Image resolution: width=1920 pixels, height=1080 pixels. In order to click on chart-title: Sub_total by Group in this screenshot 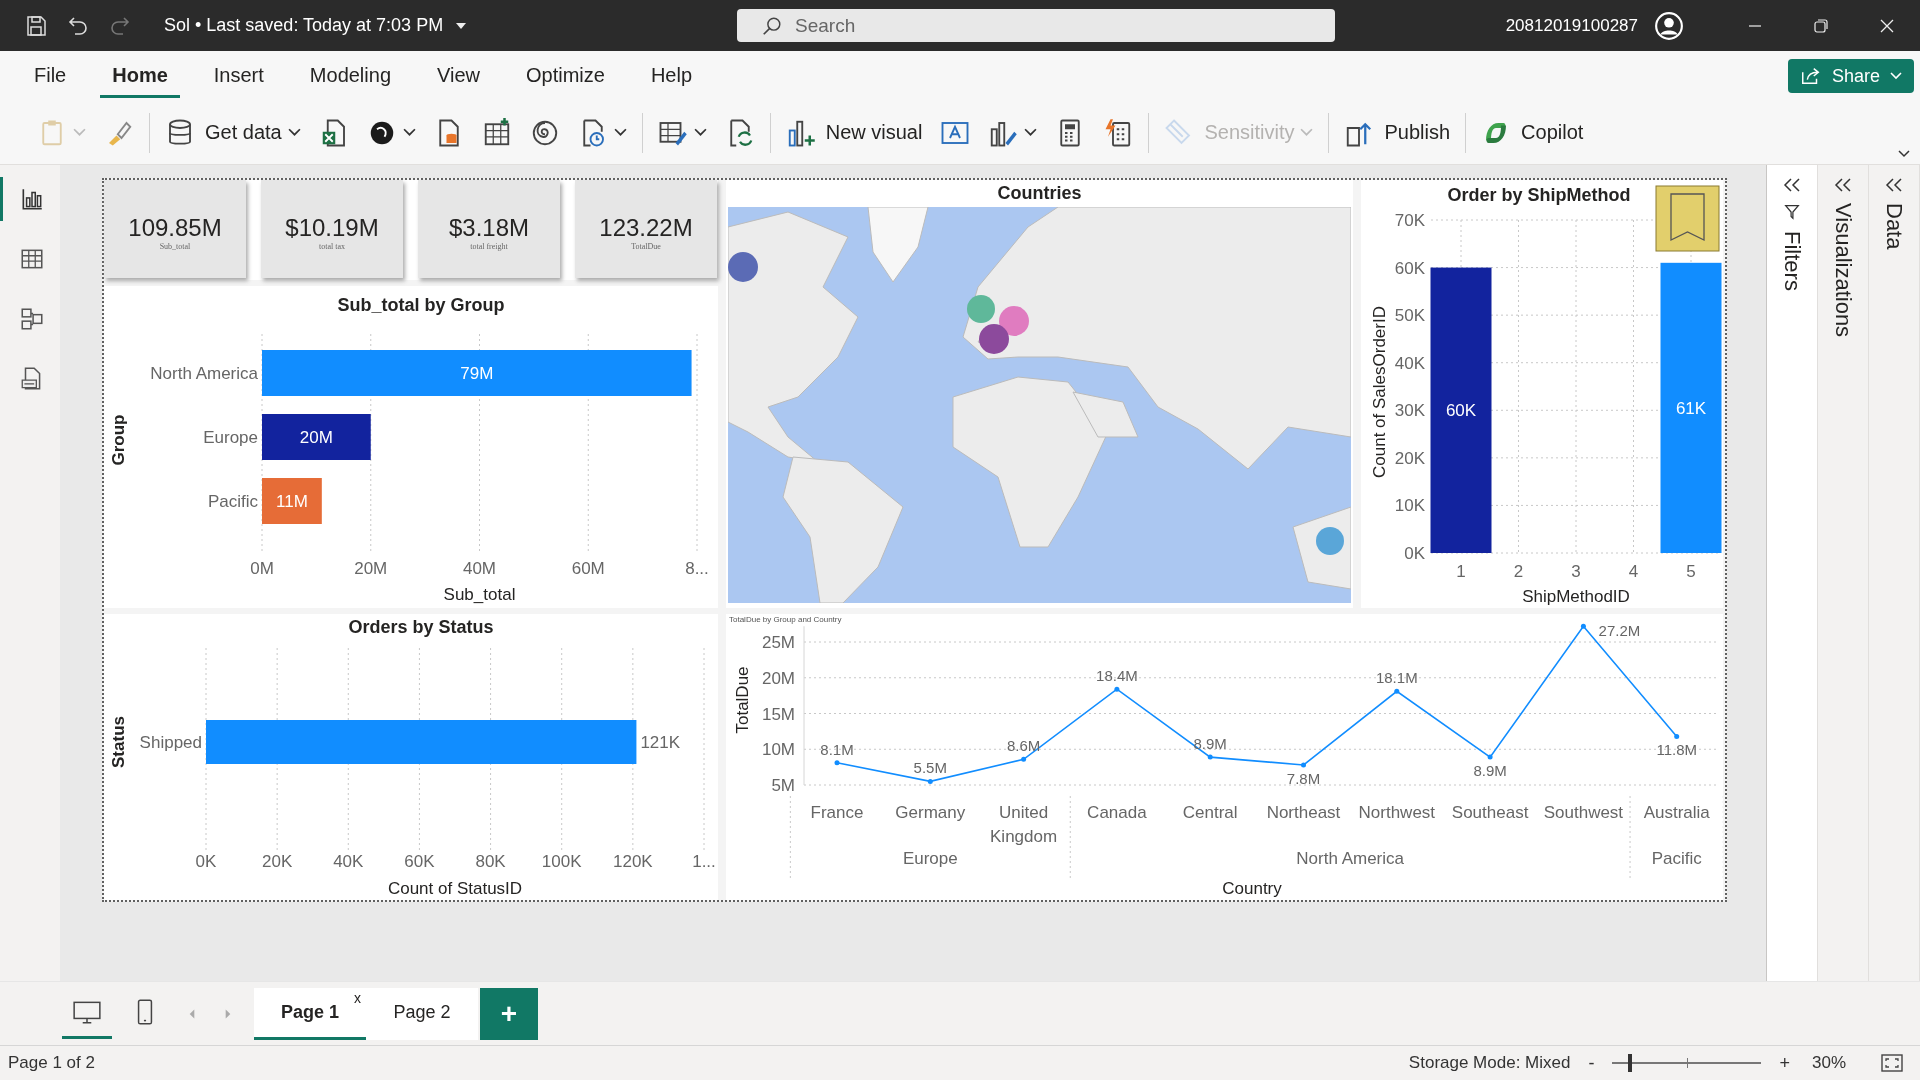, I will do `click(421, 305)`.